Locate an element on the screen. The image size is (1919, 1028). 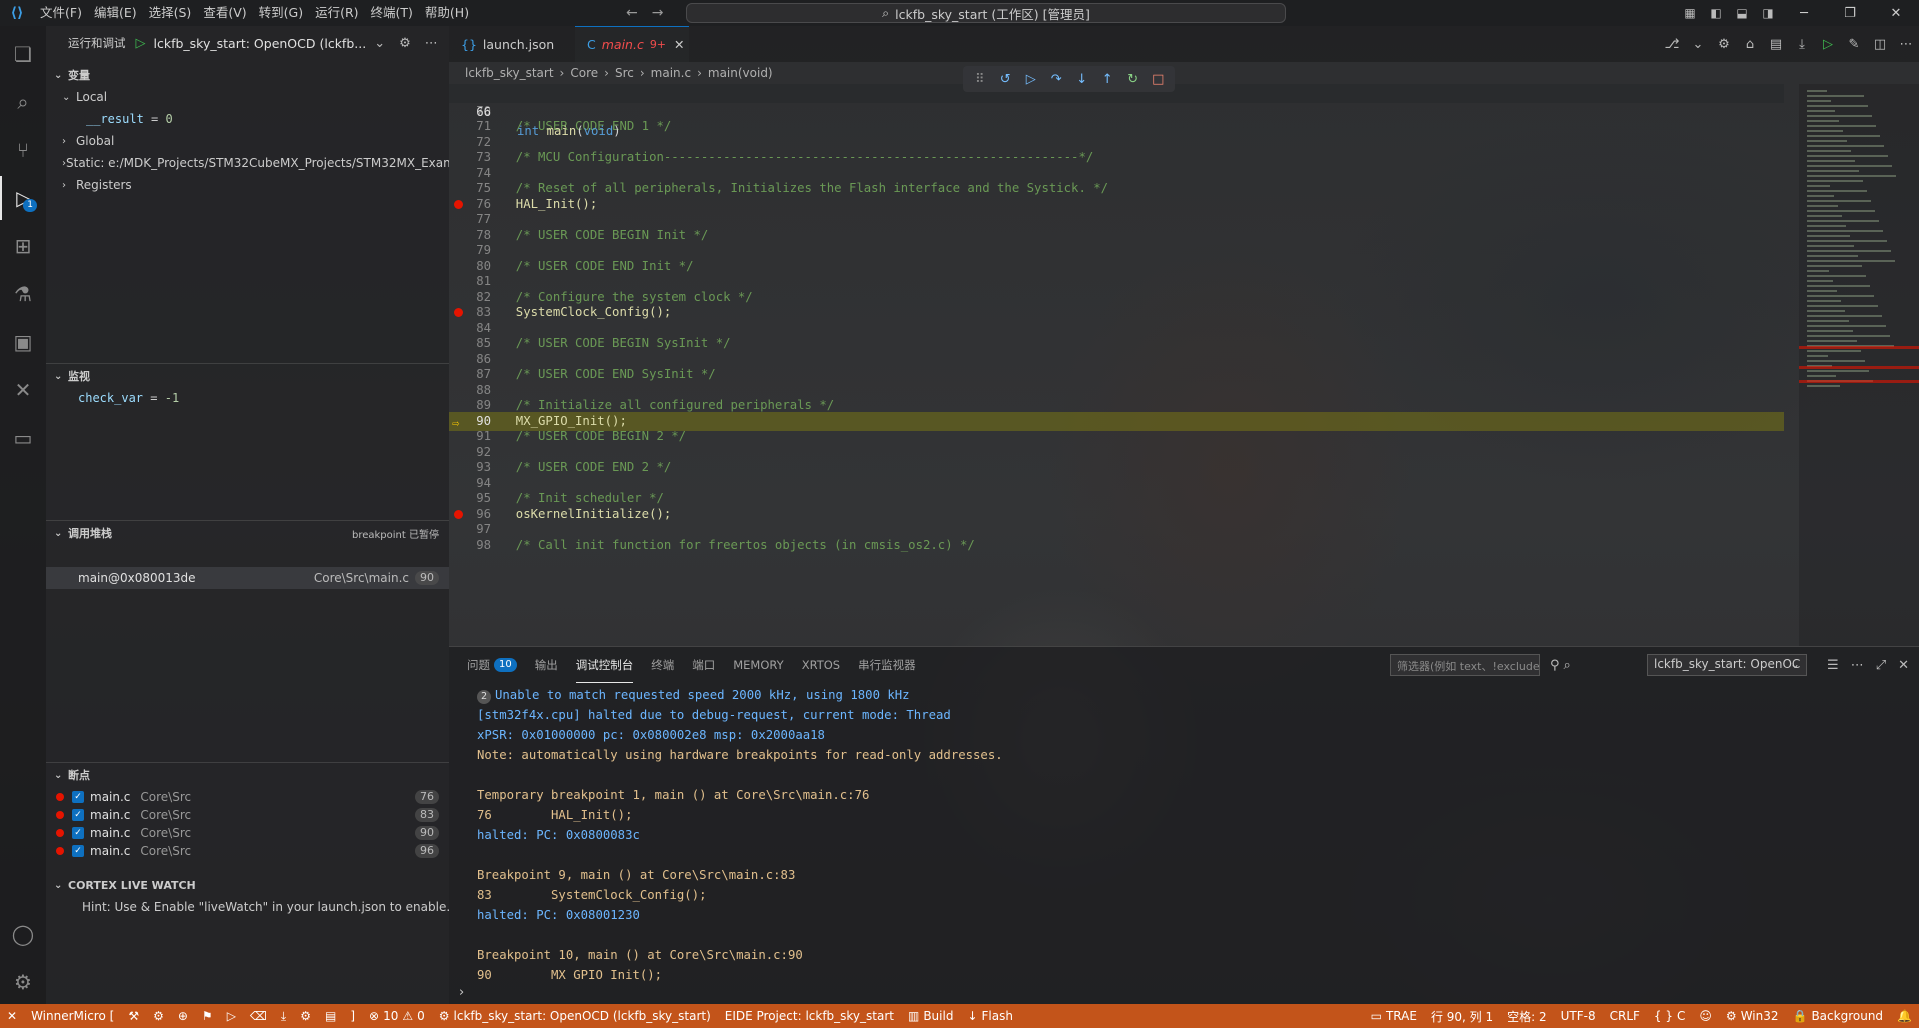
panel-tab: 端口 is located at coordinates (703, 665).